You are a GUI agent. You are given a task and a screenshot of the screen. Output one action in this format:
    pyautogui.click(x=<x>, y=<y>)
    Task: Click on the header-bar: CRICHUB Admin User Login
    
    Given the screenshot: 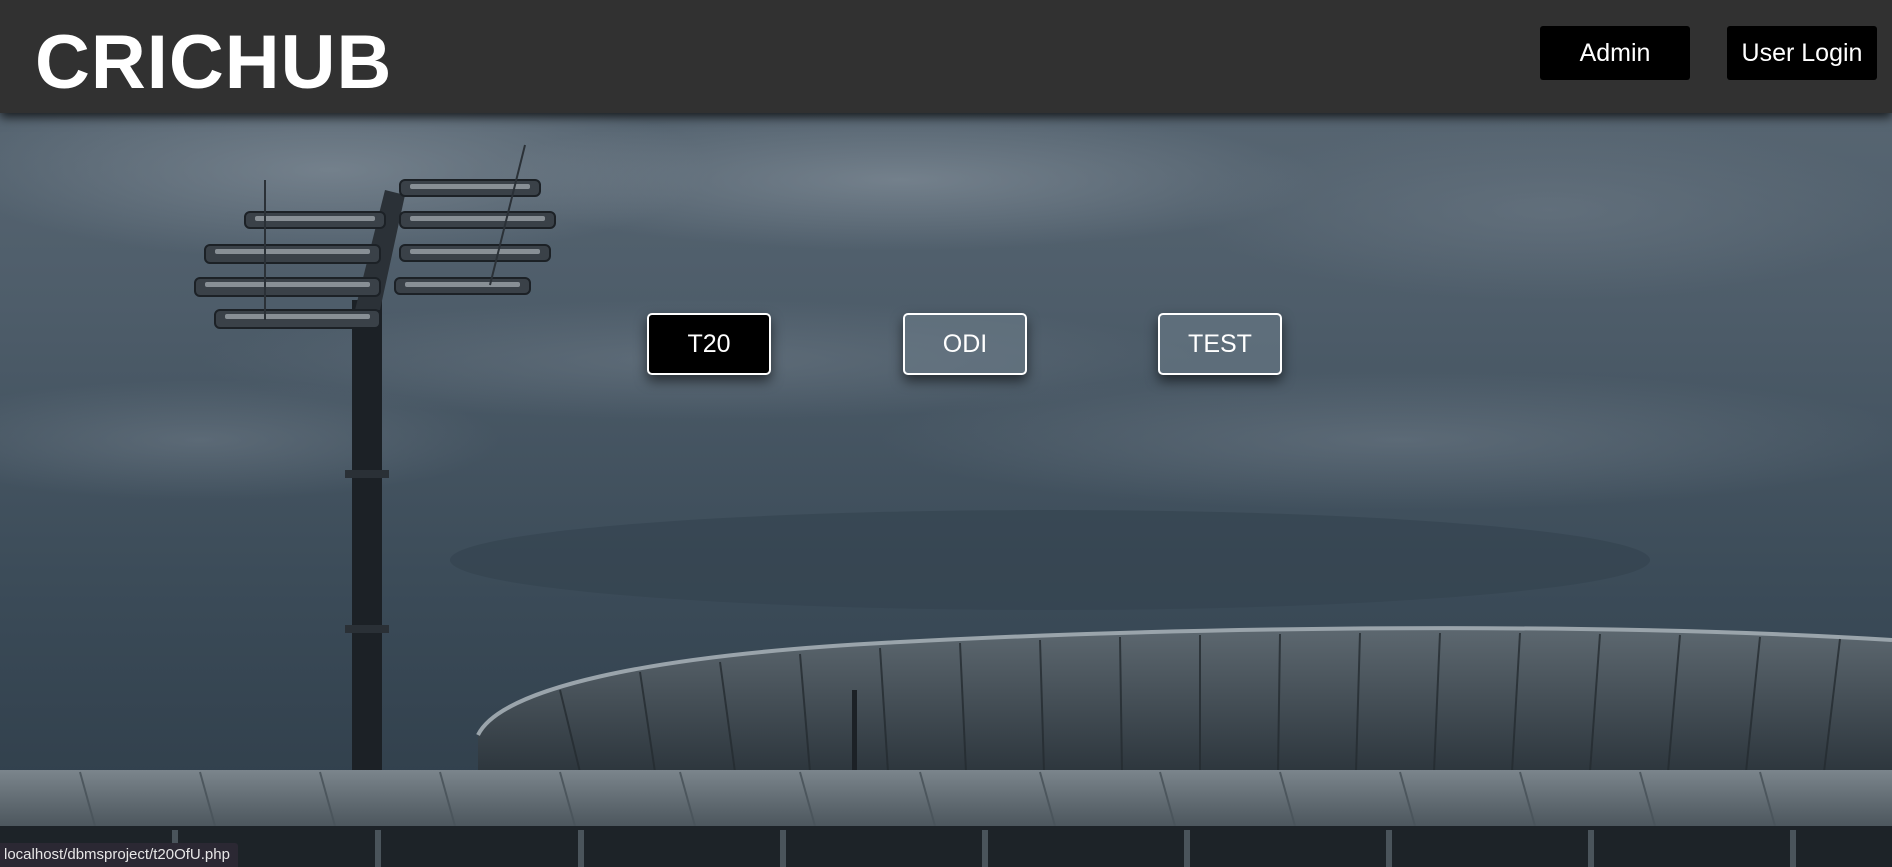 What is the action you would take?
    pyautogui.click(x=946, y=56)
    